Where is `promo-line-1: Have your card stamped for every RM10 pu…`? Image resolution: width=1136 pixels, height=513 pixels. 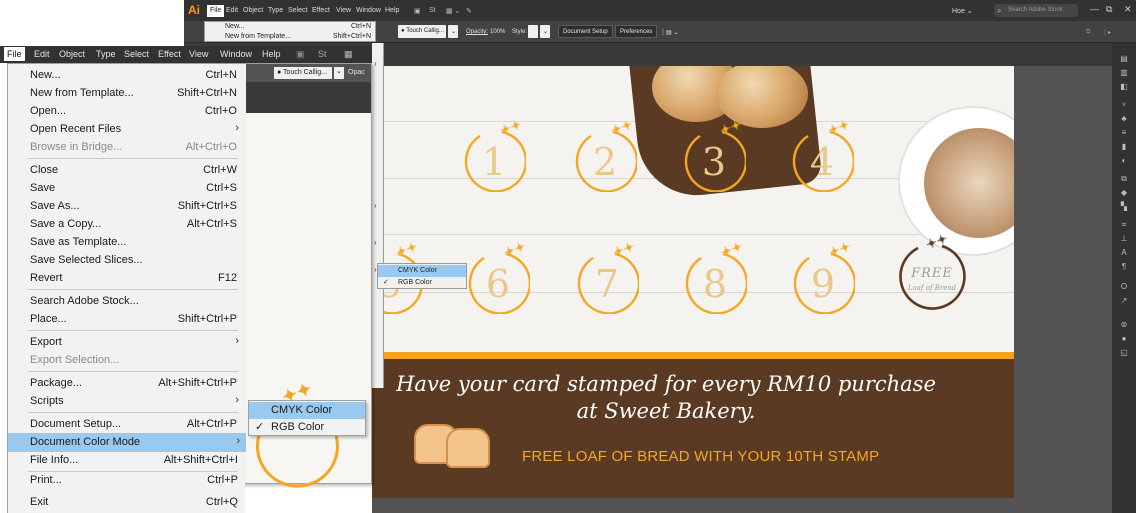 promo-line-1: Have your card stamped for every RM10 pu… is located at coordinates (666, 384).